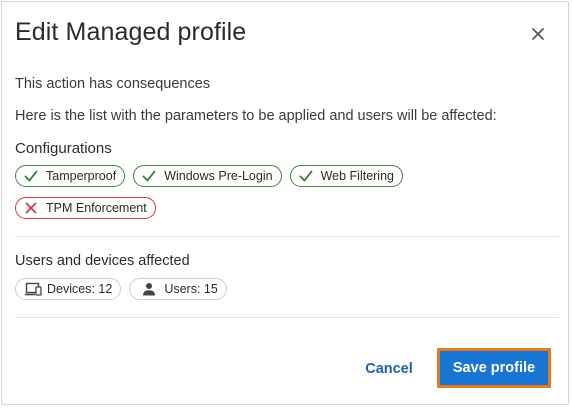 This screenshot has height=408, width=572. I want to click on section-divider, so click(287, 236).